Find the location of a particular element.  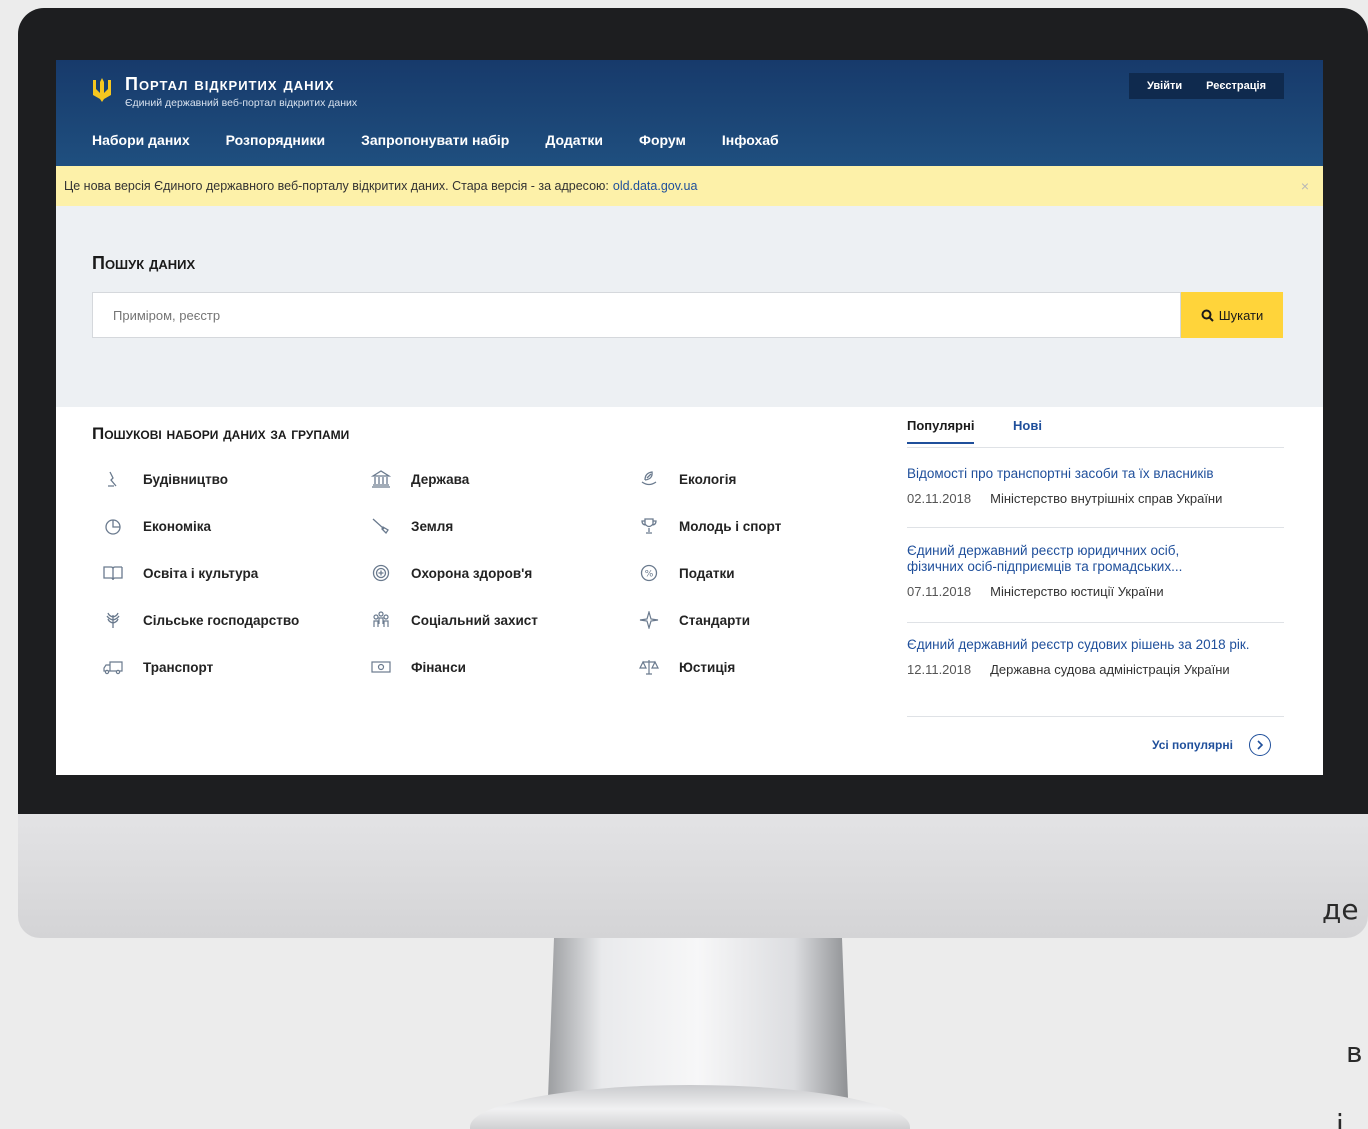

search-button: Шукати is located at coordinates (1232, 315).